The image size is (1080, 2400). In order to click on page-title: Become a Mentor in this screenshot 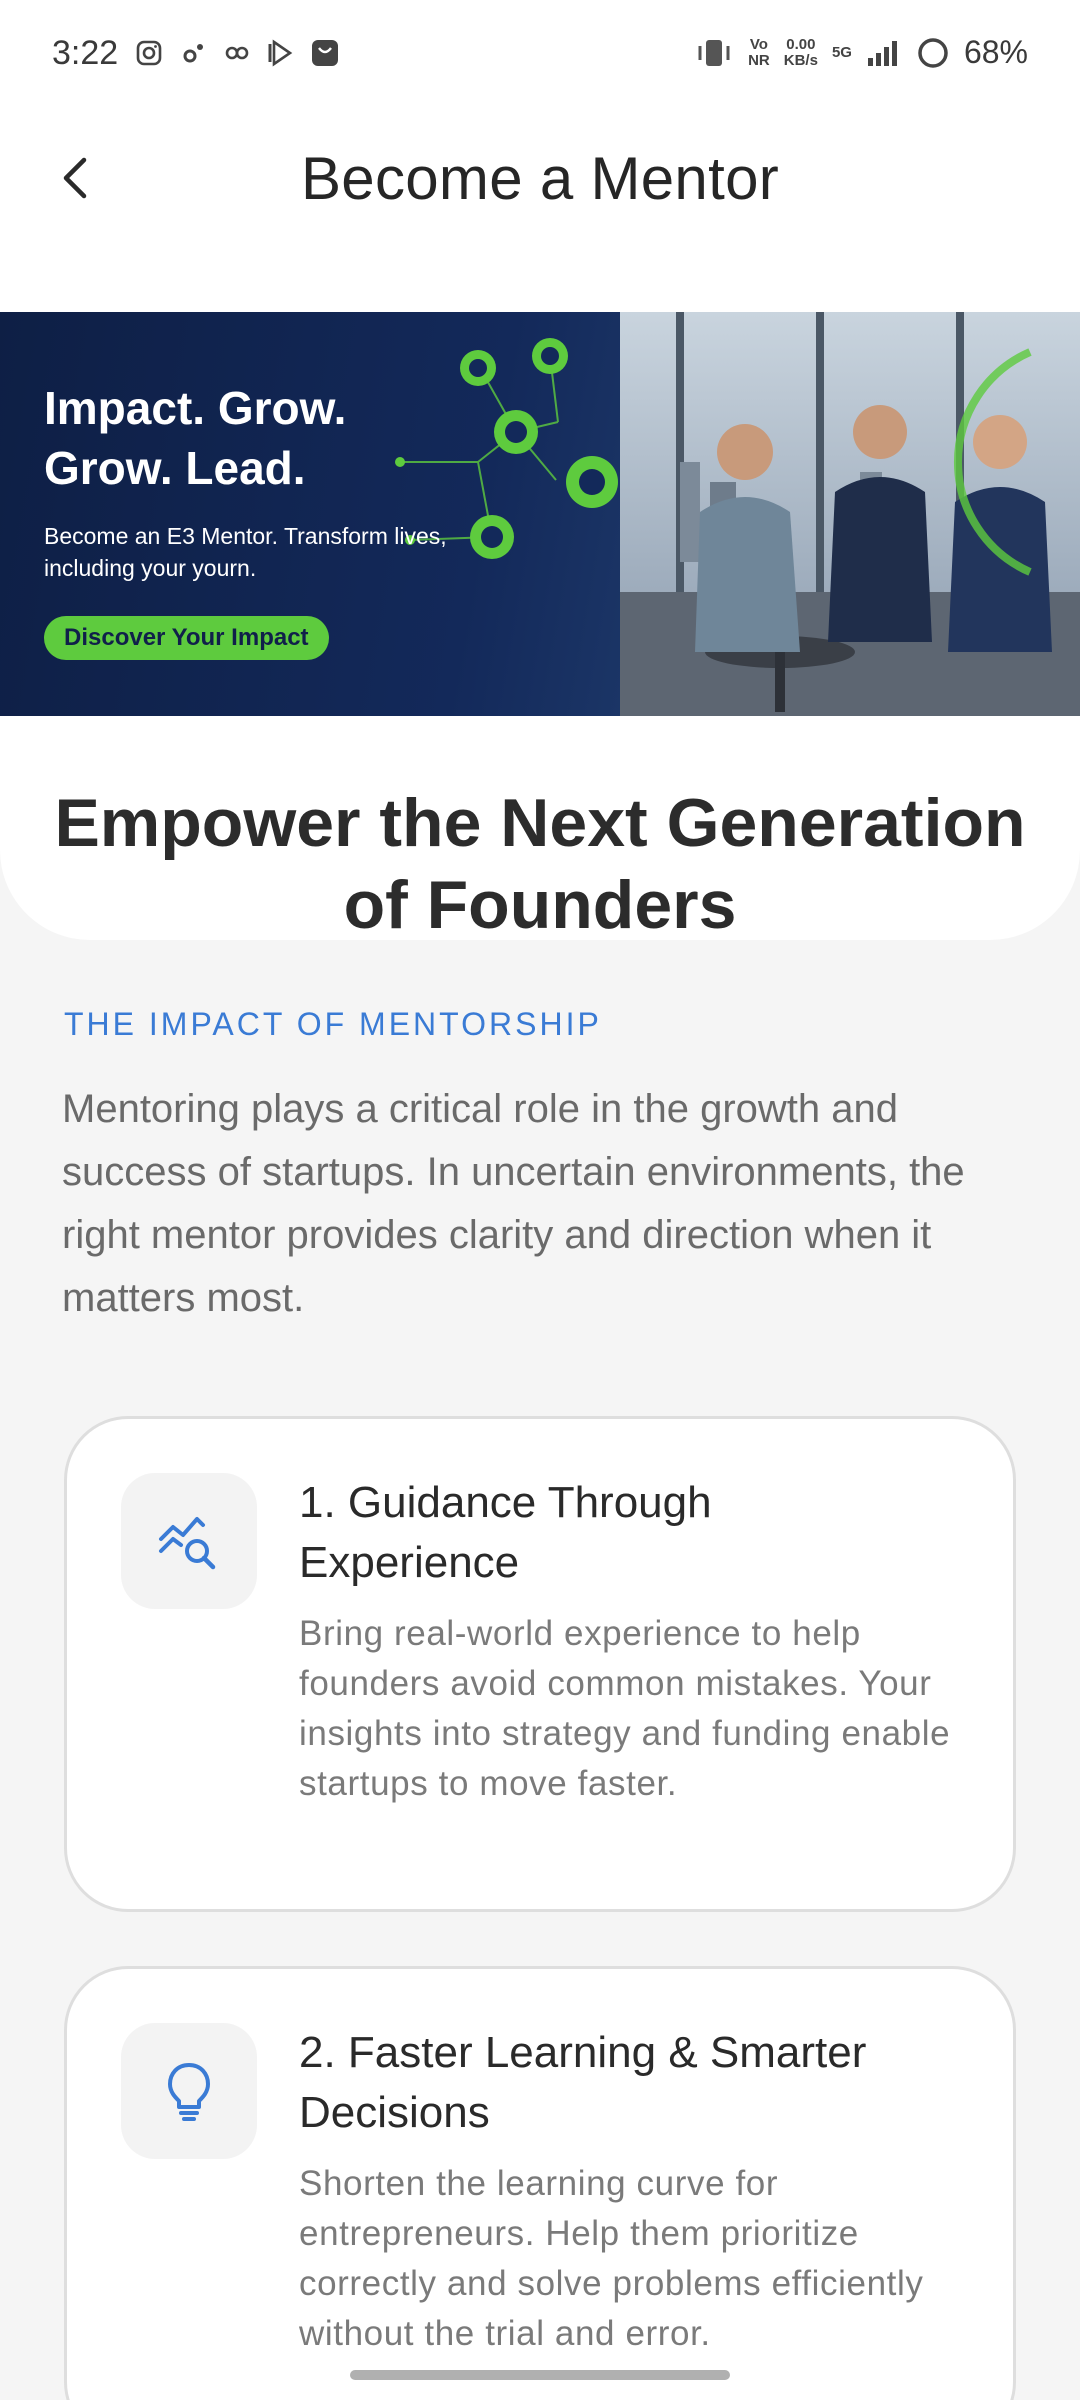, I will do `click(540, 178)`.